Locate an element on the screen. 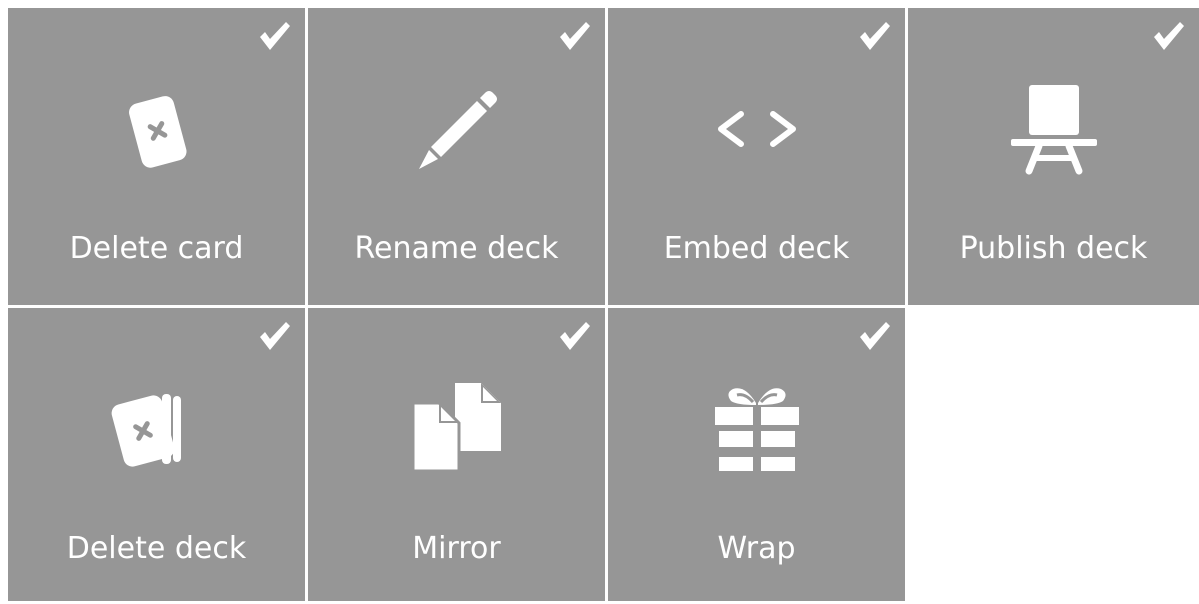  tile-label: Mirror is located at coordinates (456, 548).